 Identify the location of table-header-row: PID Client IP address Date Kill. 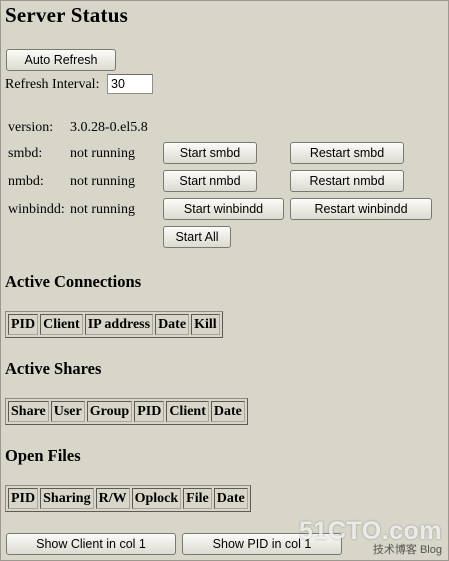
(114, 324).